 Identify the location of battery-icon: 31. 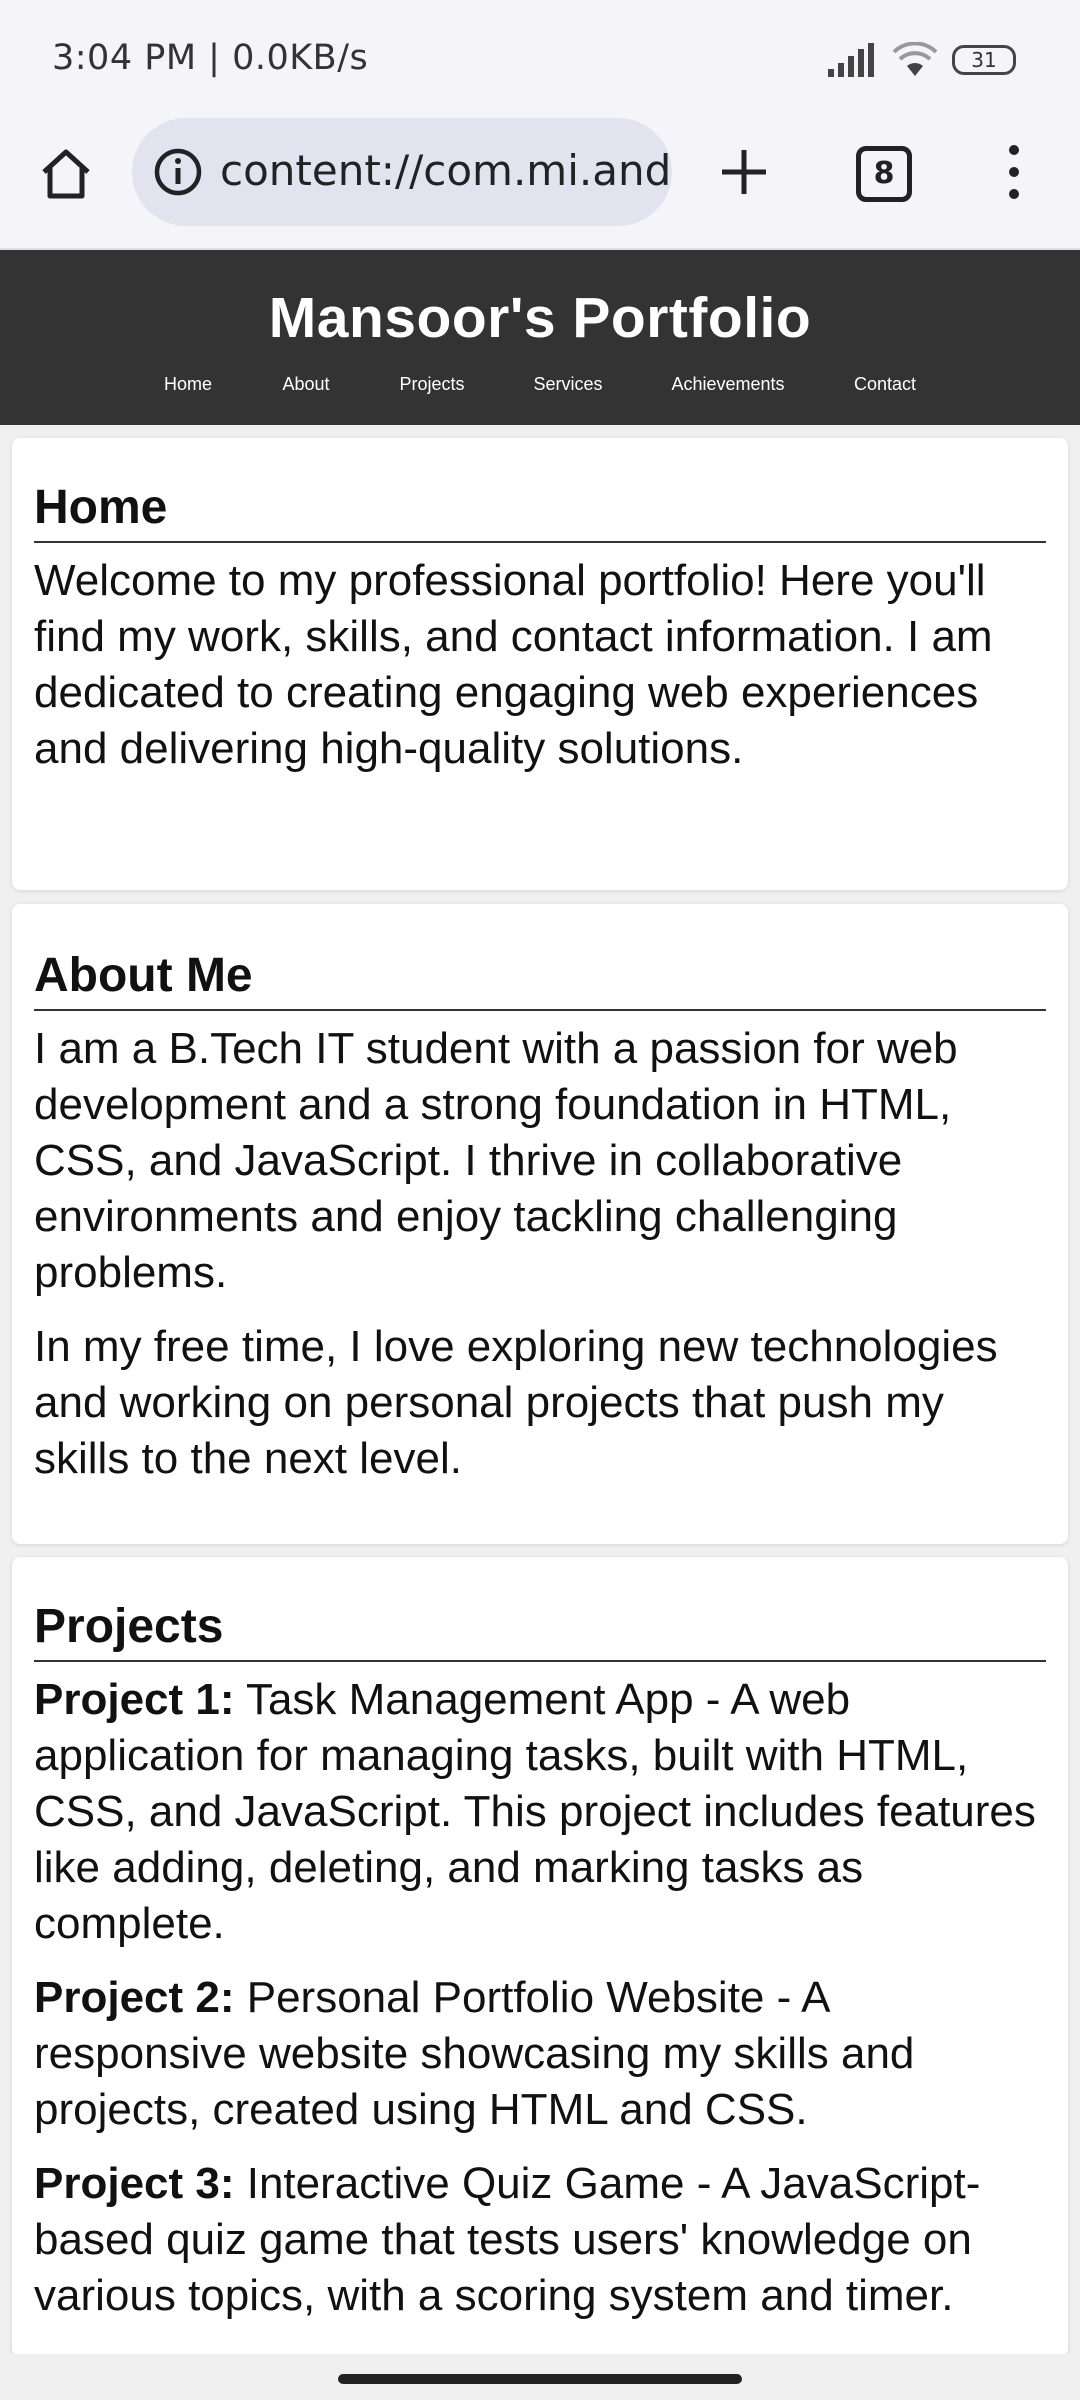
(984, 60).